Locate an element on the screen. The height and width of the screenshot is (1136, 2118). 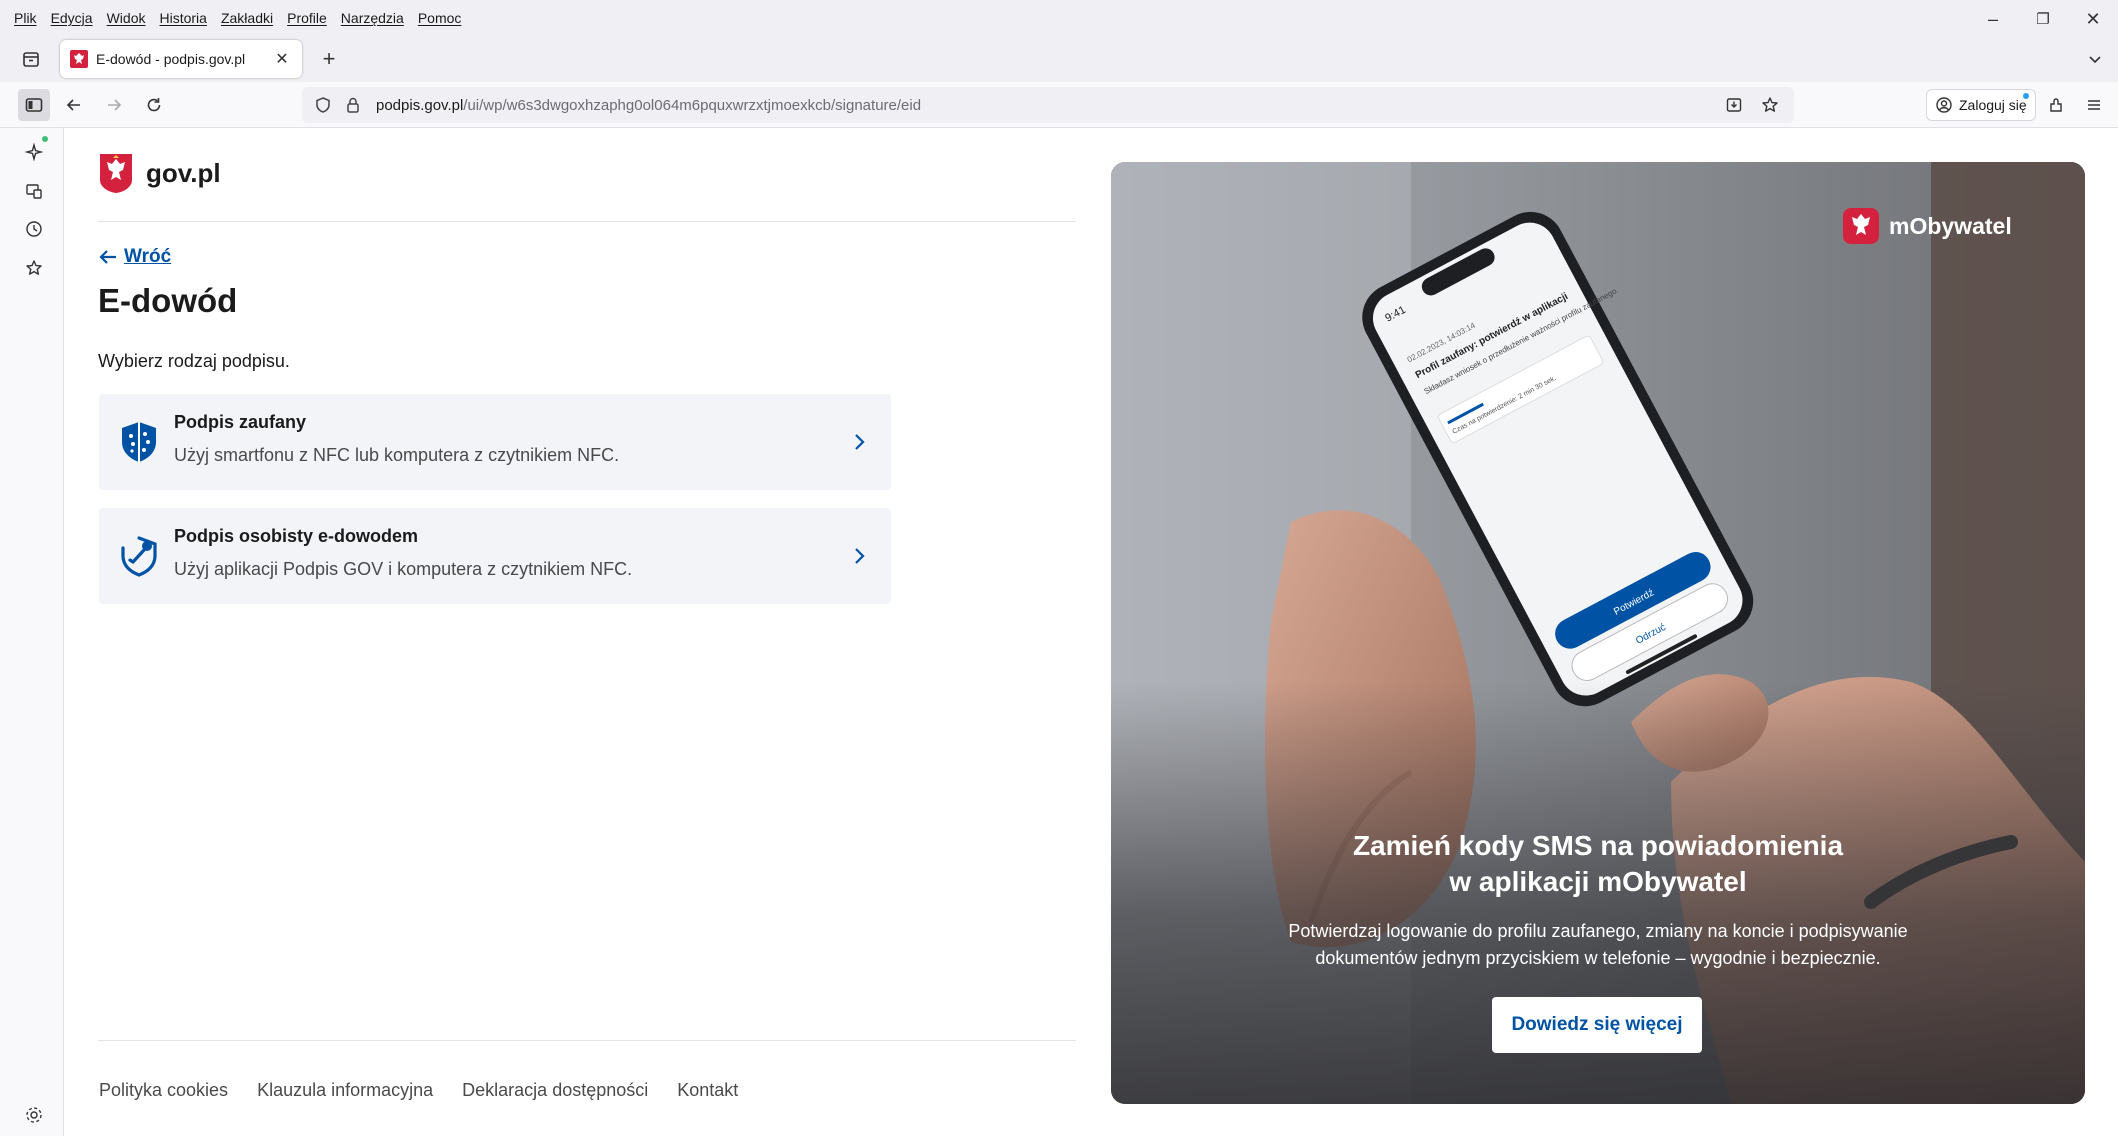
restore-button: ❐ is located at coordinates (2043, 19).